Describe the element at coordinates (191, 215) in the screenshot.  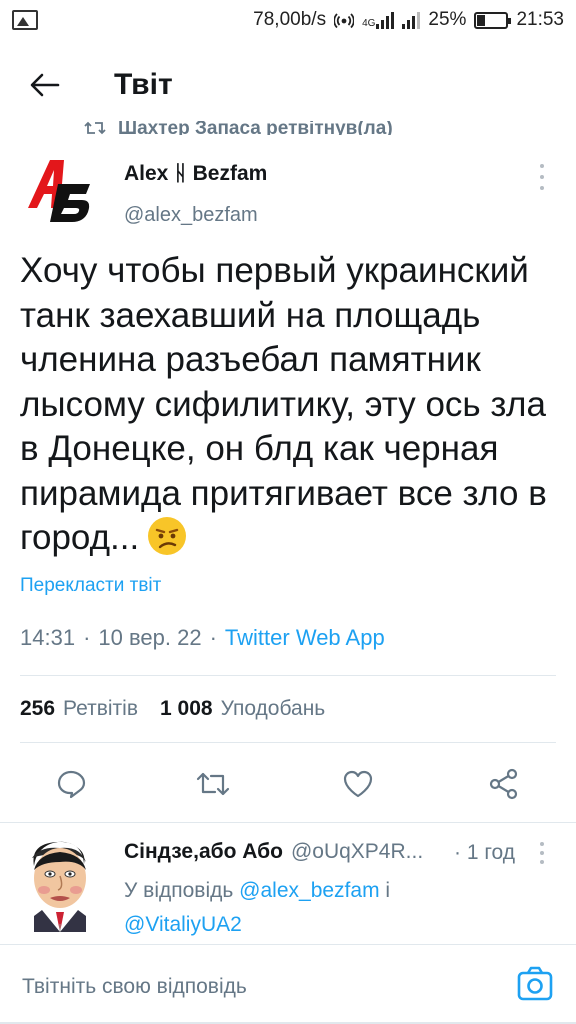
I see `author-handle: @alex_bezfam` at that location.